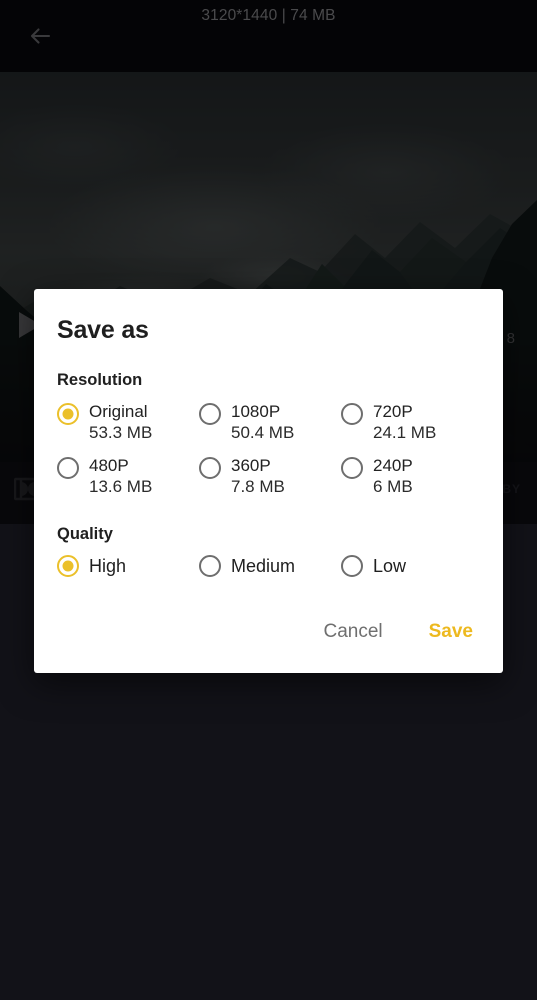  Describe the element at coordinates (393, 411) in the screenshot. I see `radio-label: 720P` at that location.